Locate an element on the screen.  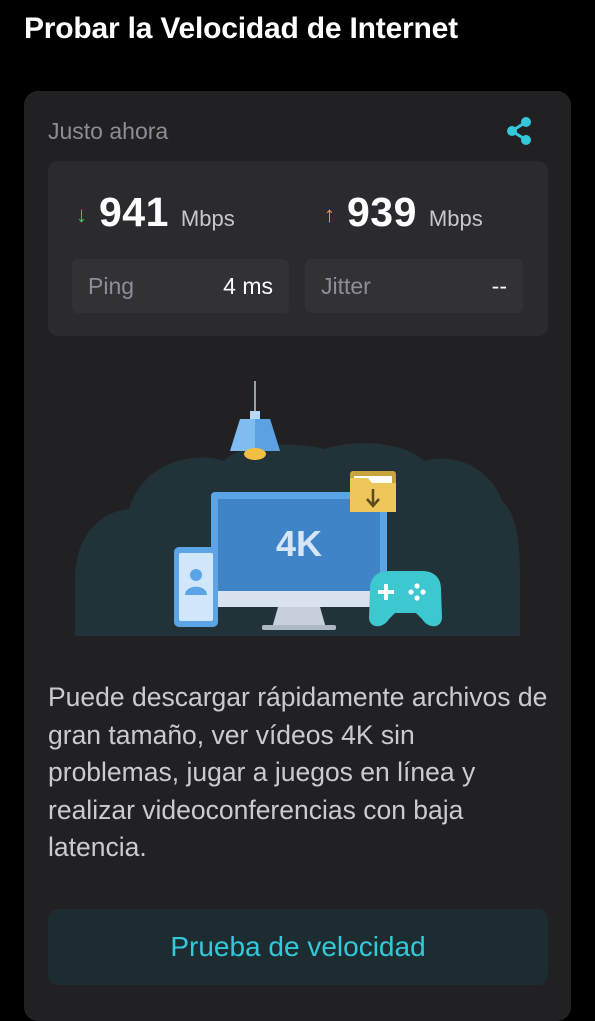
timestamp: Justo ahora is located at coordinates (108, 131).